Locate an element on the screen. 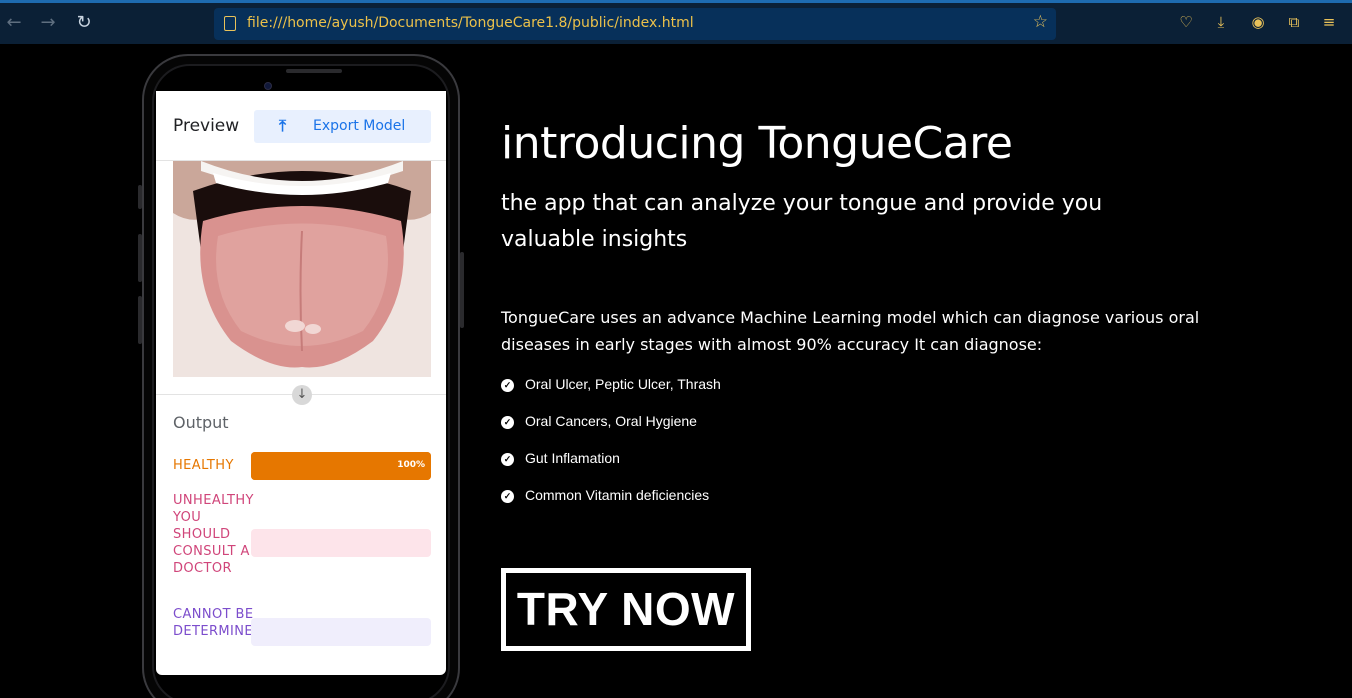 The height and width of the screenshot is (698, 1352). phone-power-button is located at coordinates (462, 290).